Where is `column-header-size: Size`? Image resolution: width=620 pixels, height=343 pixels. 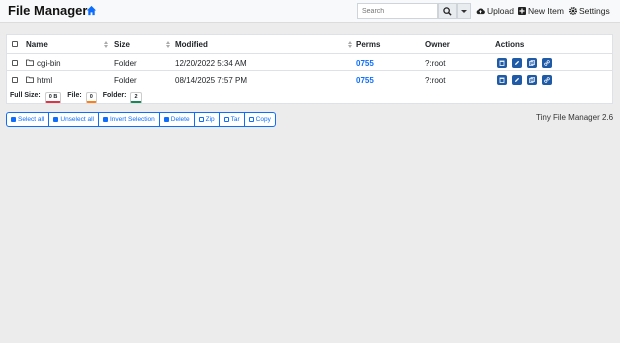
column-header-size: Size is located at coordinates (122, 44).